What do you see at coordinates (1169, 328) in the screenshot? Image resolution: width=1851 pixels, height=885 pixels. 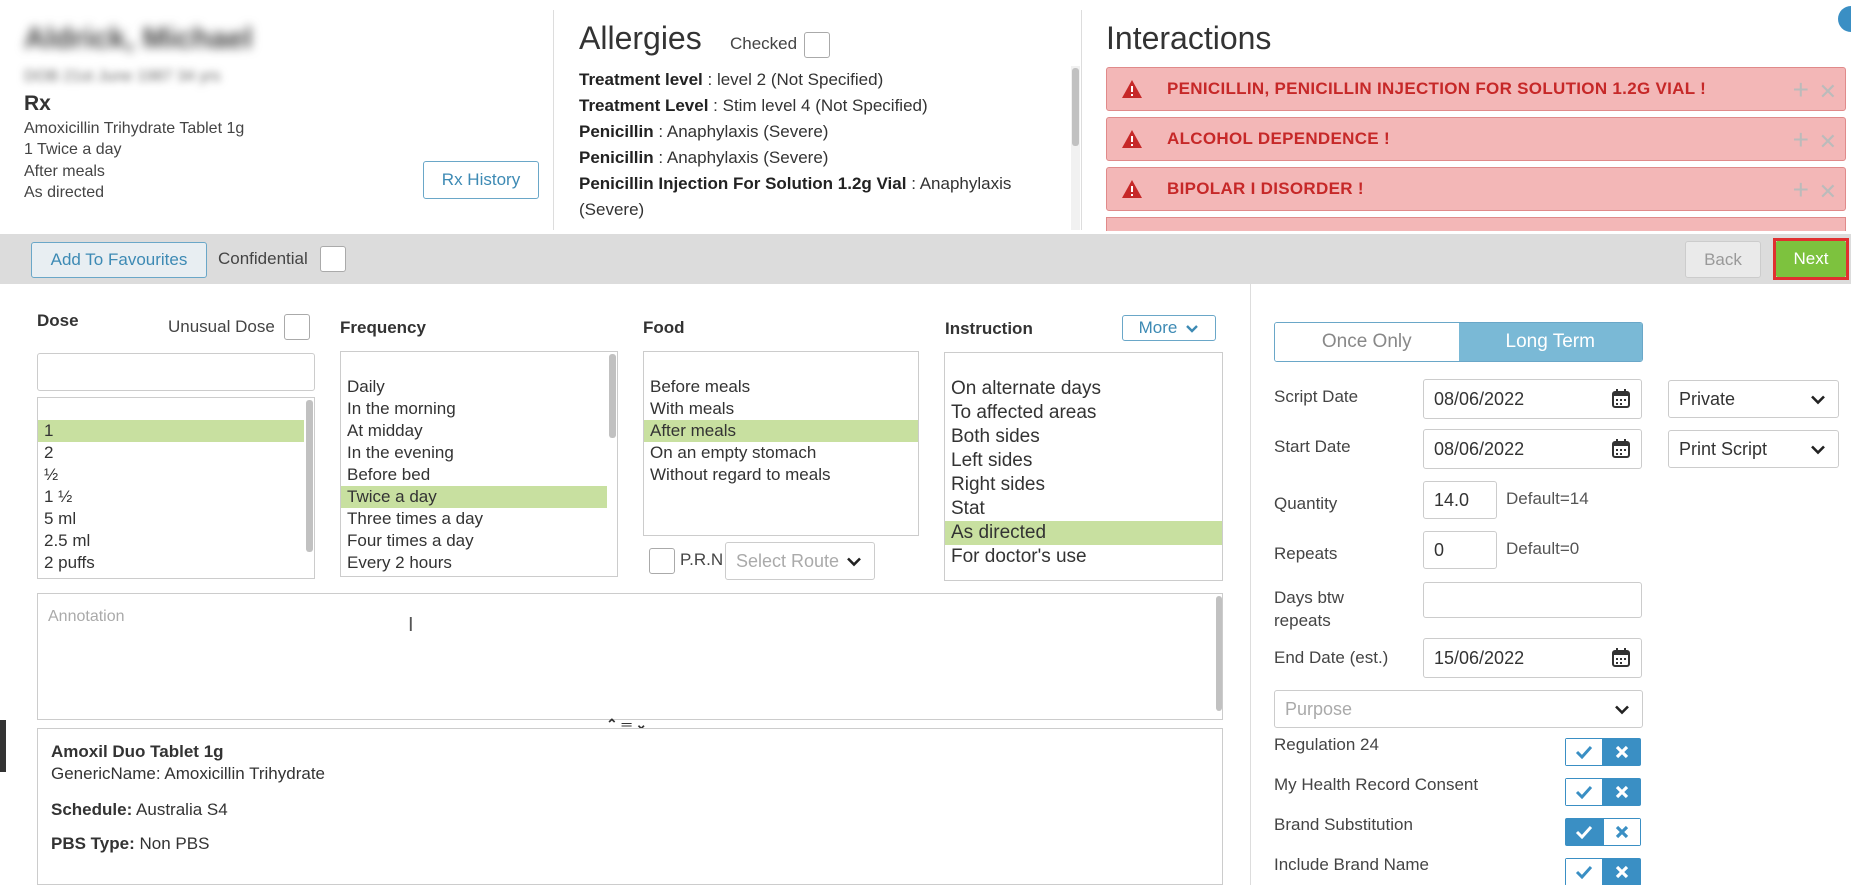 I see `more-button: More` at bounding box center [1169, 328].